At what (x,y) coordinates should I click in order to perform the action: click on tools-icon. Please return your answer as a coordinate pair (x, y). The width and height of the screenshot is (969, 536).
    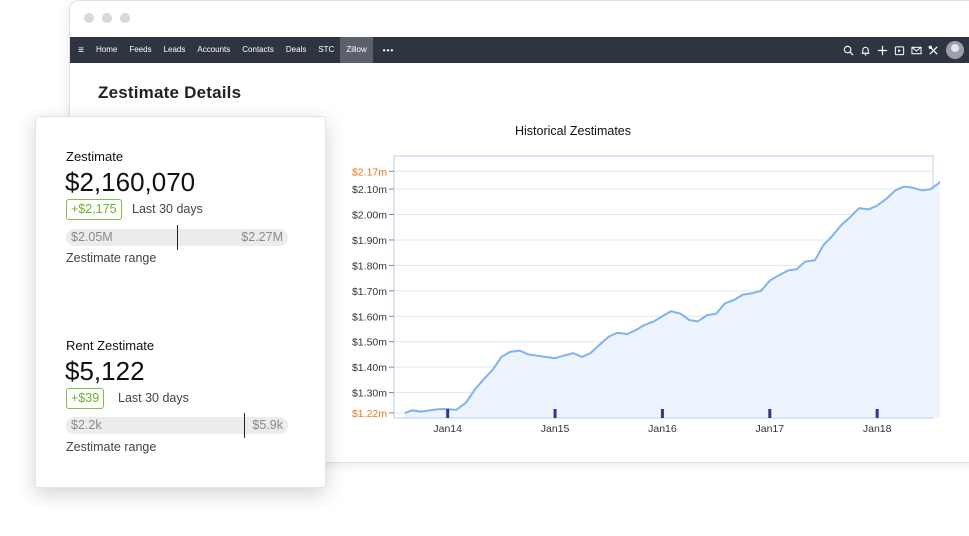
    Looking at the image, I should click on (933, 50).